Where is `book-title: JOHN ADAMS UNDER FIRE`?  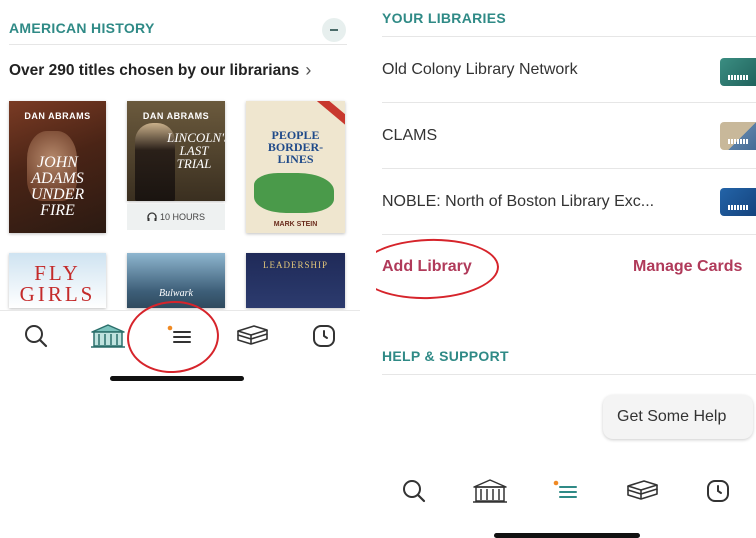 book-title: JOHN ADAMS UNDER FIRE is located at coordinates (57, 186).